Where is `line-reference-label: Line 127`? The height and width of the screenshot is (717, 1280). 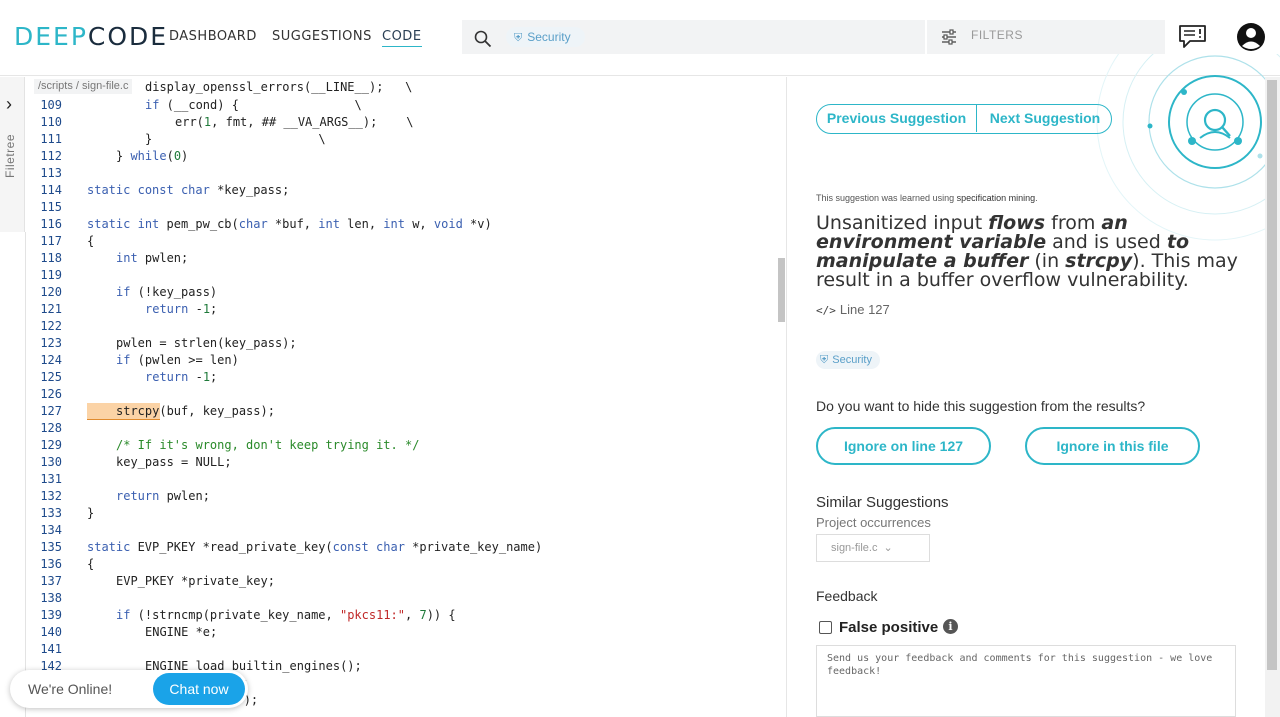 line-reference-label: Line 127 is located at coordinates (864, 309).